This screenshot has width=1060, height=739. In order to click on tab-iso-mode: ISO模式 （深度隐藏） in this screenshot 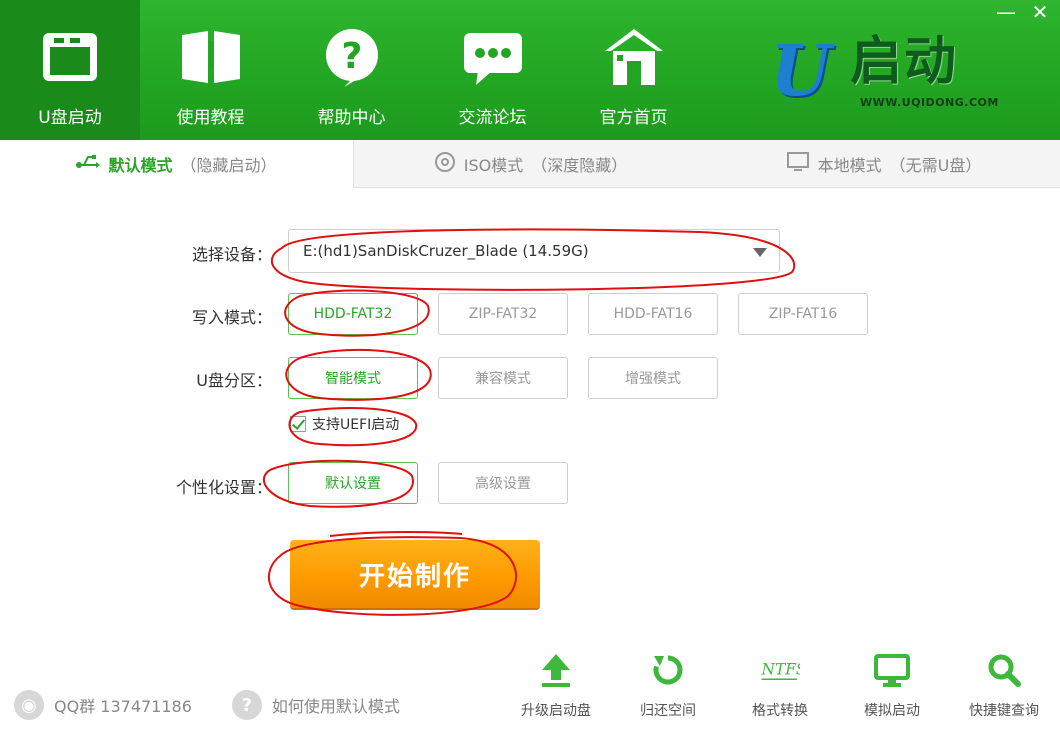, I will do `click(530, 163)`.